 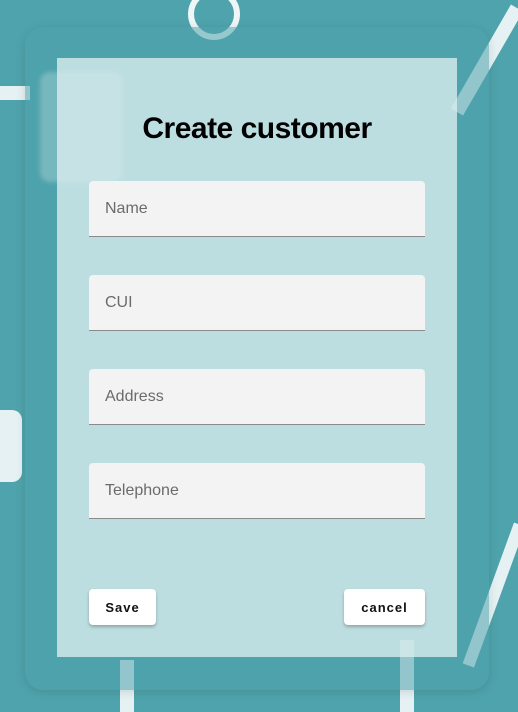 I want to click on telephone-input, so click(x=257, y=490).